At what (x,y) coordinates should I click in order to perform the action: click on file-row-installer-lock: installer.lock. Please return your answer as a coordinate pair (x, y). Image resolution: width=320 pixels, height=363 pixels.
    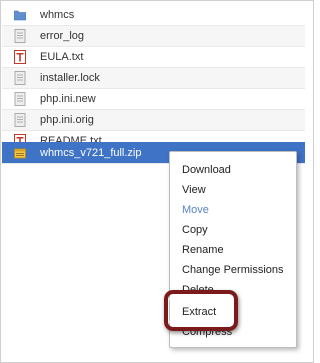
    Looking at the image, I should click on (153, 78).